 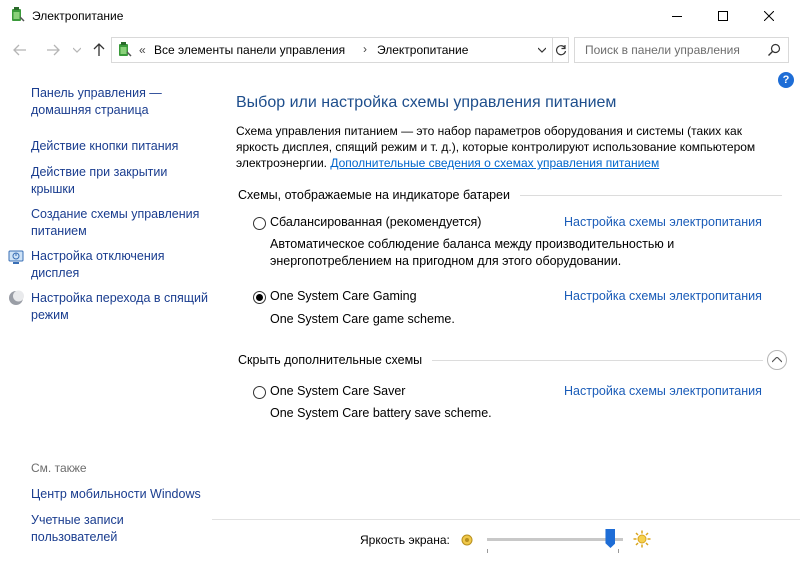 I want to click on brightness-high-icon, so click(x=642, y=539).